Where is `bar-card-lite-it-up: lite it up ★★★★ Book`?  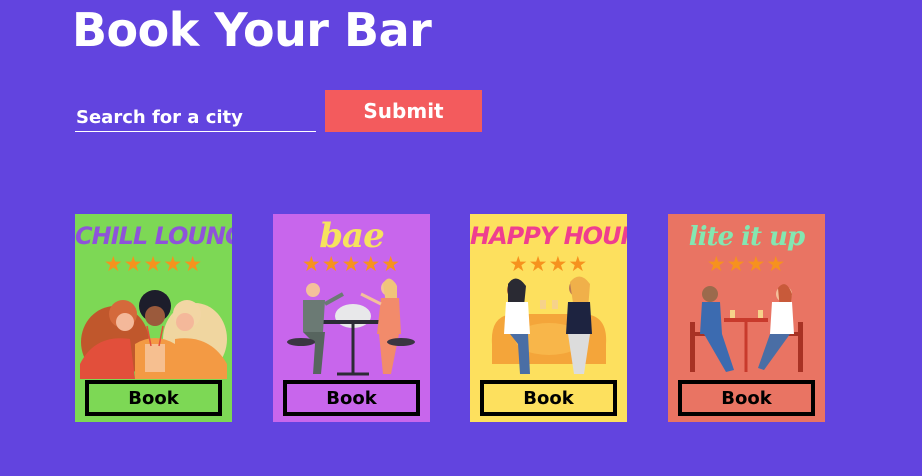 bar-card-lite-it-up: lite it up ★★★★ Book is located at coordinates (746, 318).